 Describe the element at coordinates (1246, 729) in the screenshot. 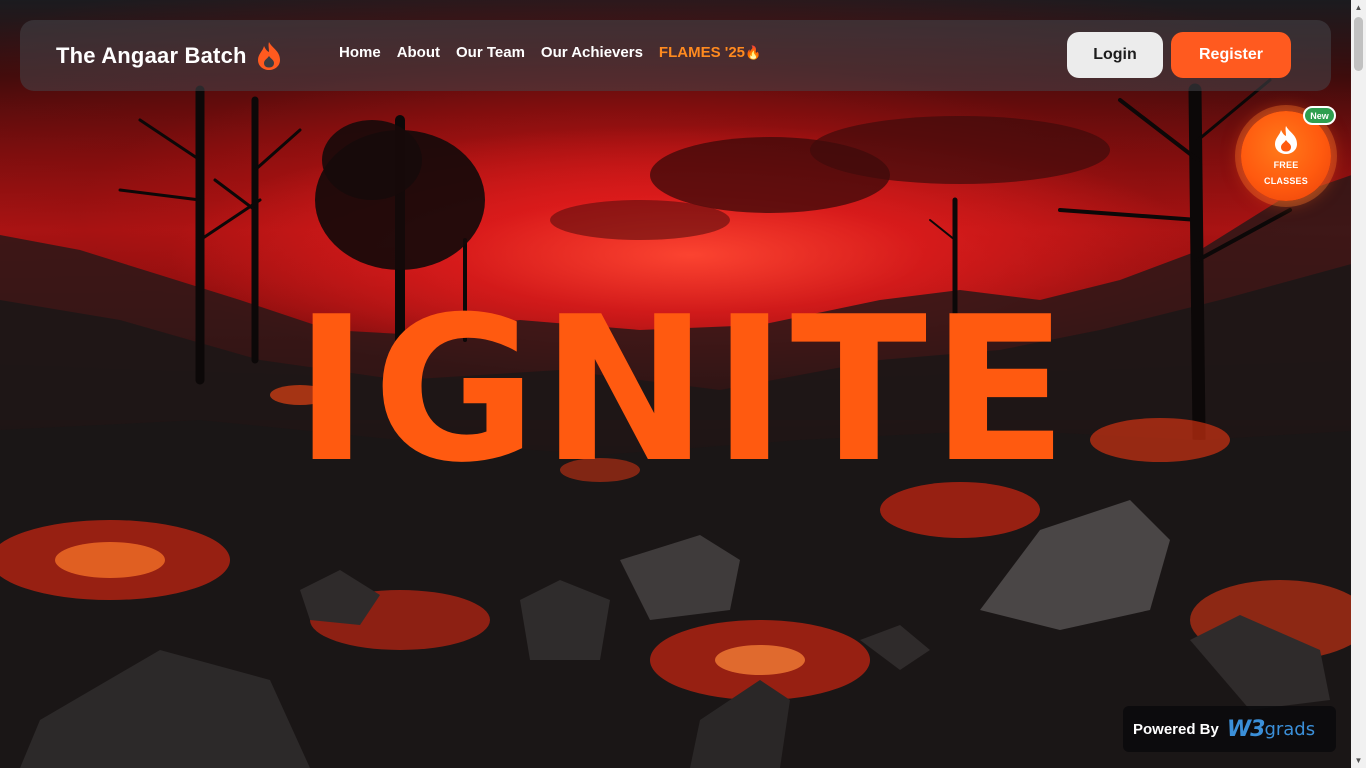

I see `w3-mark: W3` at that location.